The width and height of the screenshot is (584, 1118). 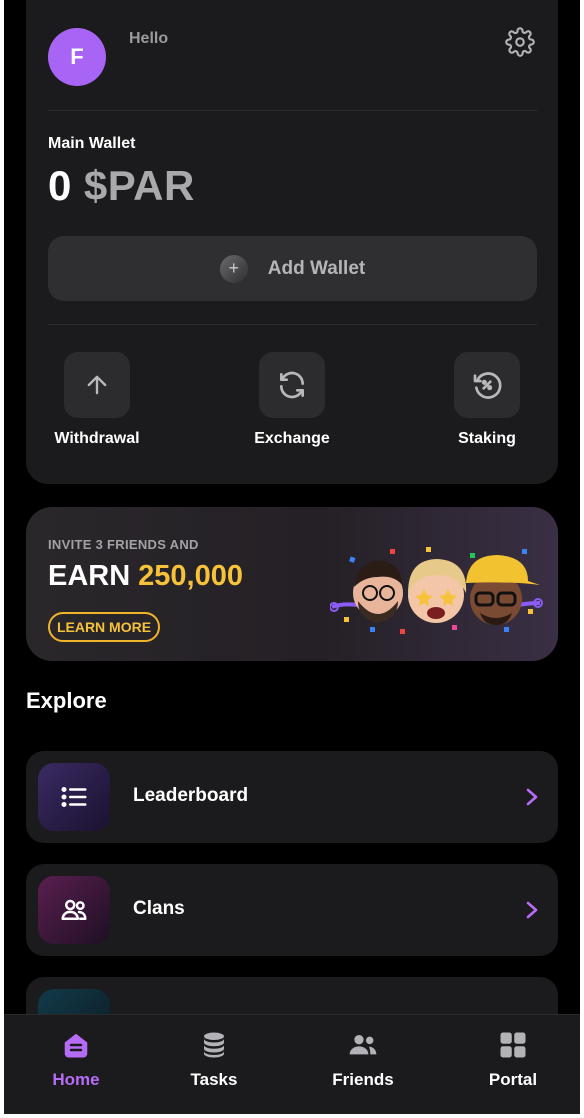 I want to click on wallet-balance: 0 $PAR, so click(x=121, y=186).